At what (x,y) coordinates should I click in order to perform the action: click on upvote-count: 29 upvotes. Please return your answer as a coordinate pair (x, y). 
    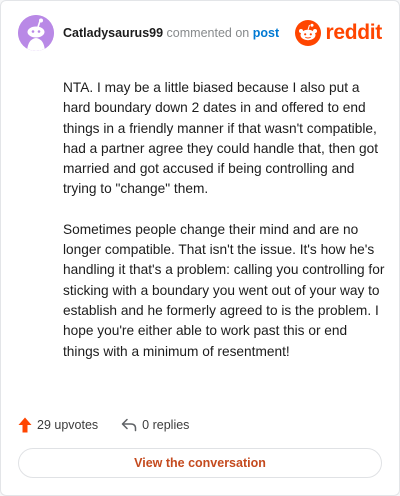
    Looking at the image, I should click on (68, 425).